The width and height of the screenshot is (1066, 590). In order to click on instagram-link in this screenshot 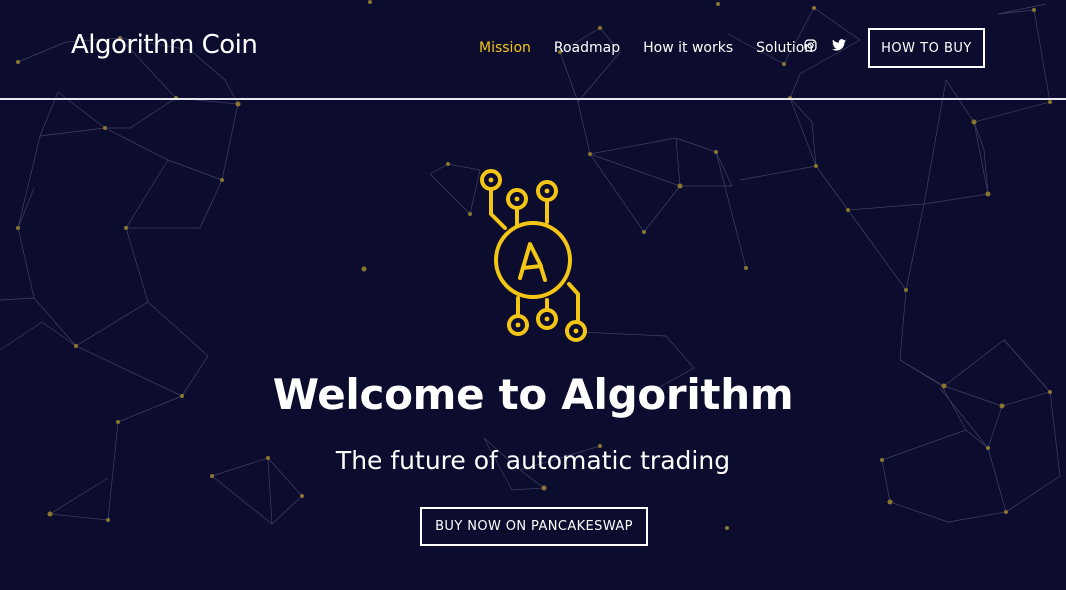, I will do `click(810, 45)`.